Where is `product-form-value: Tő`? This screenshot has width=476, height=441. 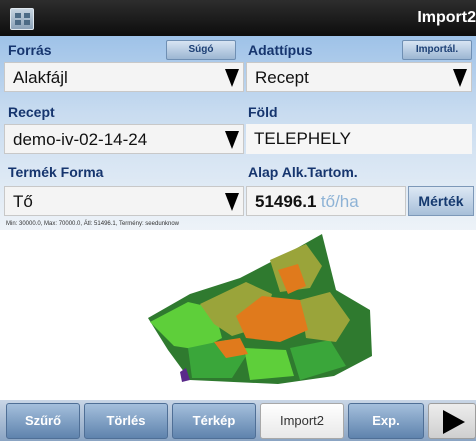
product-form-value: Tő is located at coordinates (23, 201).